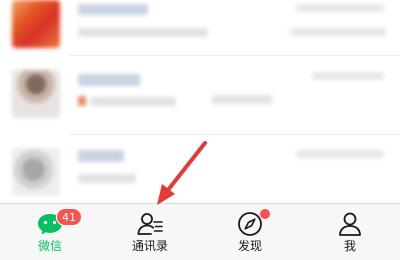 The width and height of the screenshot is (400, 260). Describe the element at coordinates (149, 246) in the screenshot. I see `contacts-tab-label: 通讯录` at that location.